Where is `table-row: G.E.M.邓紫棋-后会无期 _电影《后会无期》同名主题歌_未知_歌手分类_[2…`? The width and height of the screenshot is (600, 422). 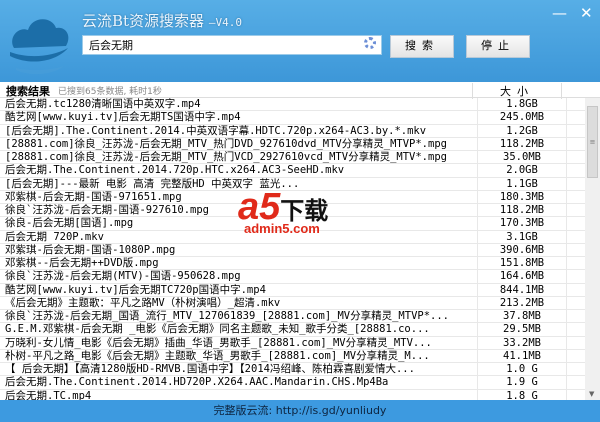
table-row: G.E.M.邓紫棋-后会无期 _电影《后会无期》同名主题歌_未知_歌手分类_[2… is located at coordinates (292, 330).